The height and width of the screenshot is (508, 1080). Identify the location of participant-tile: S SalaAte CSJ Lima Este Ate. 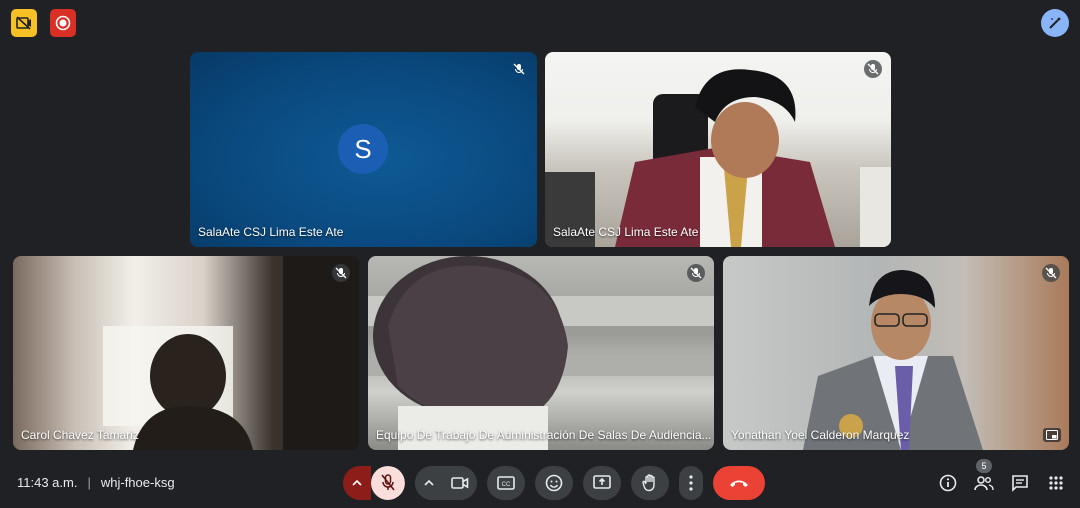
(363, 149).